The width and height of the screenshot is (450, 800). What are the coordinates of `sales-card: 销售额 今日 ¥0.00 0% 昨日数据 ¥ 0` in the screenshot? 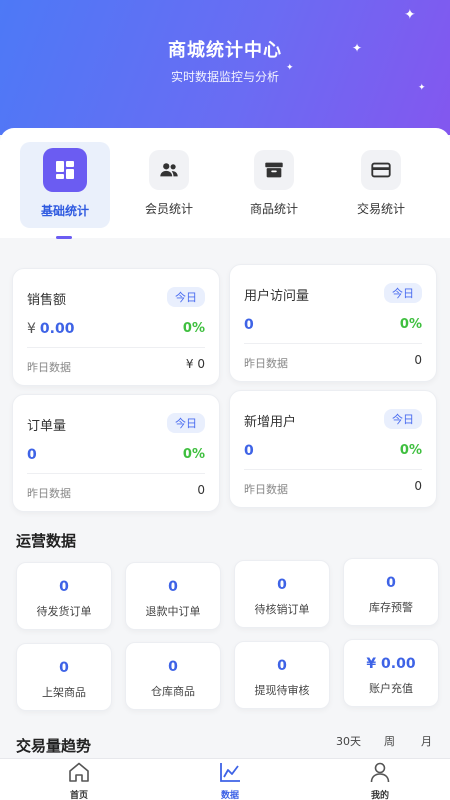 It's located at (116, 327).